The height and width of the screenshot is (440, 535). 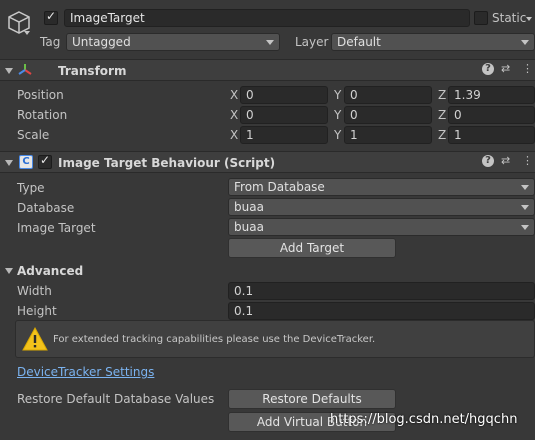 What do you see at coordinates (433, 42) in the screenshot?
I see `layer-dropdown: Default` at bounding box center [433, 42].